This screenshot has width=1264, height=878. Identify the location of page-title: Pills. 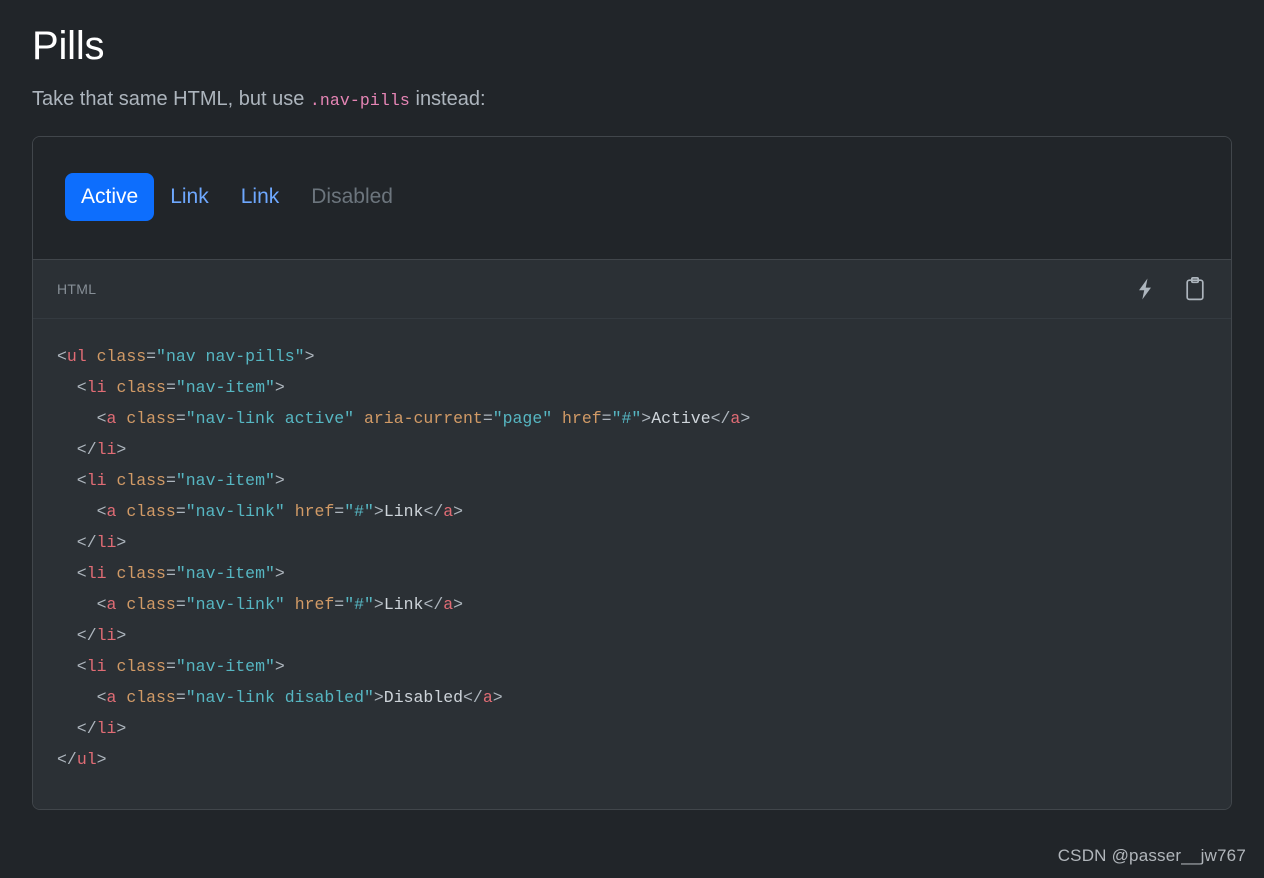
(68, 46).